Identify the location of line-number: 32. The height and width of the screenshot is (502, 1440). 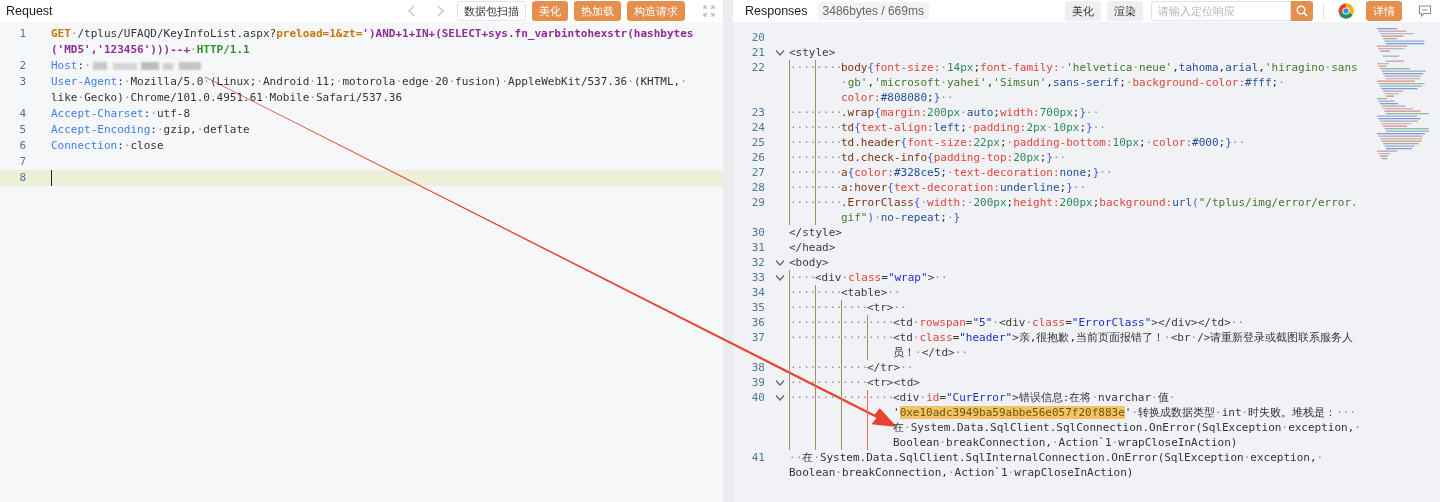
(757, 262).